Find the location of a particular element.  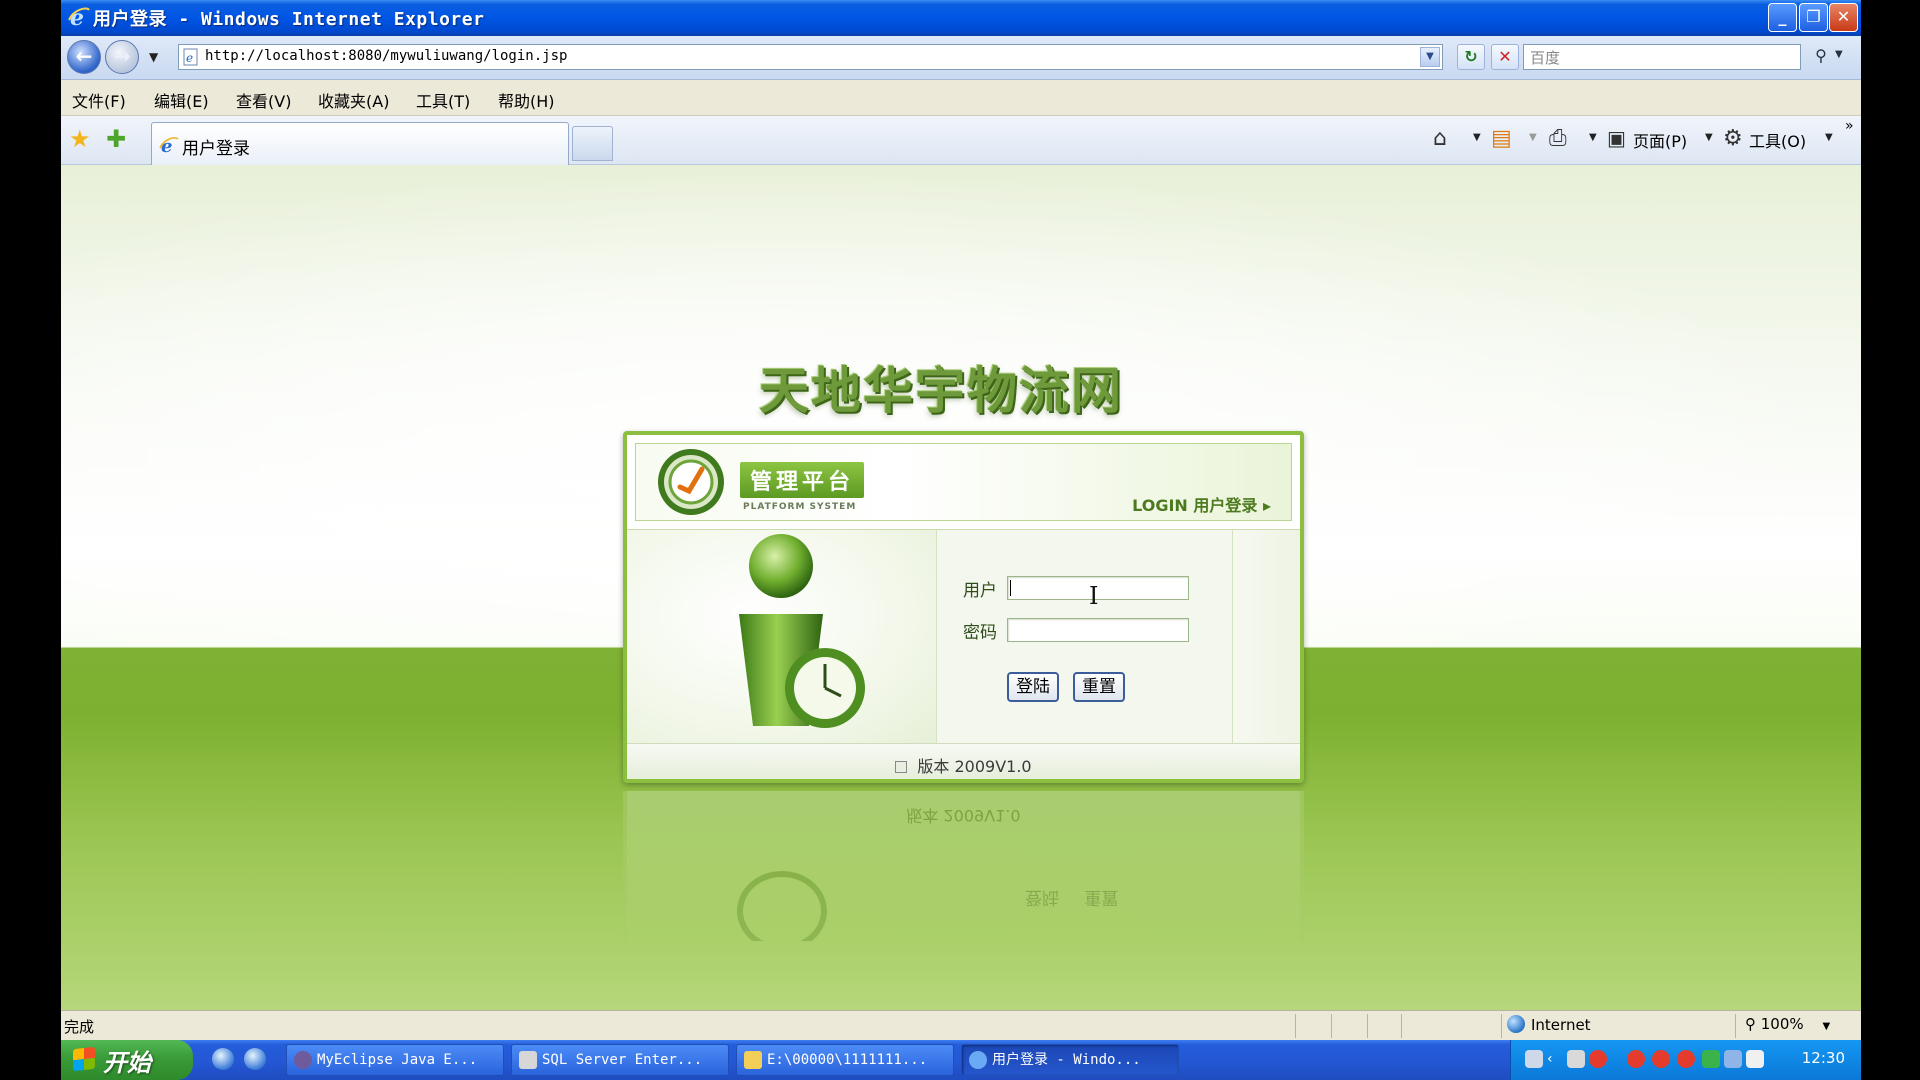

version-reflection: 版本 2009V1.0 is located at coordinates (963, 815).